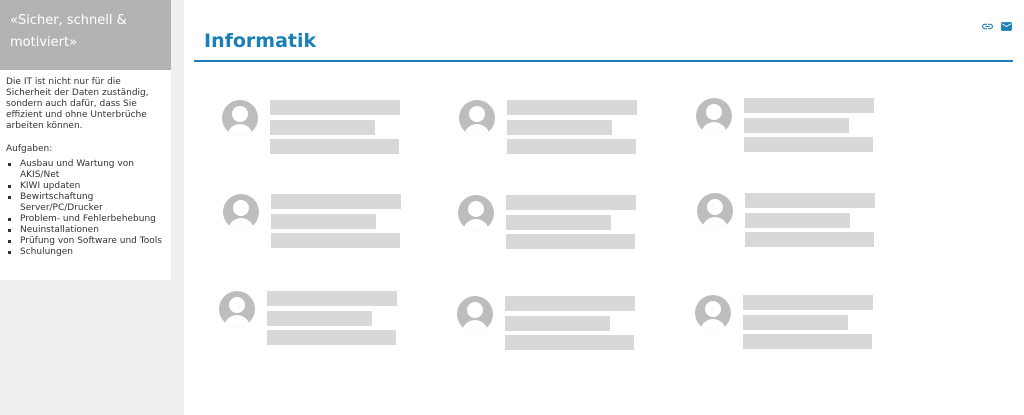 This screenshot has width=1024, height=415. Describe the element at coordinates (85, 35) in the screenshot. I see `quote-box: «Sicher, schnell & motiviert»` at that location.